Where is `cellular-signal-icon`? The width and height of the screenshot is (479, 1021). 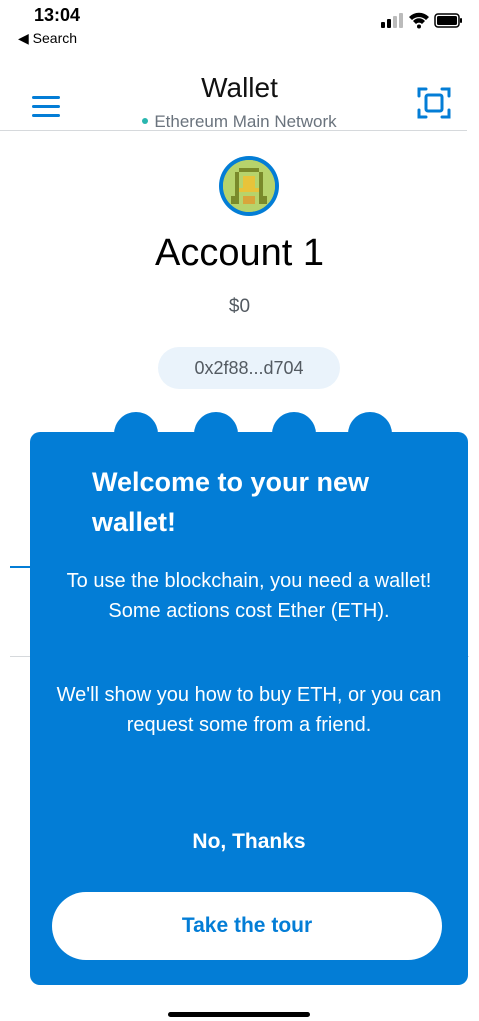
cellular-signal-icon is located at coordinates (392, 20).